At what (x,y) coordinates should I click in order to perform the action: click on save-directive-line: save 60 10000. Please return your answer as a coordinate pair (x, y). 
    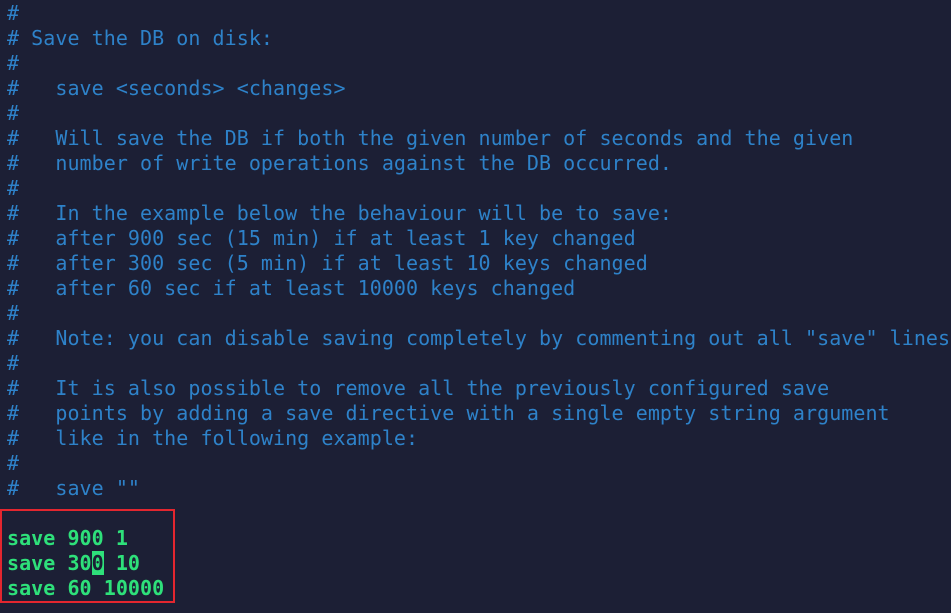
    Looking at the image, I should click on (86, 588).